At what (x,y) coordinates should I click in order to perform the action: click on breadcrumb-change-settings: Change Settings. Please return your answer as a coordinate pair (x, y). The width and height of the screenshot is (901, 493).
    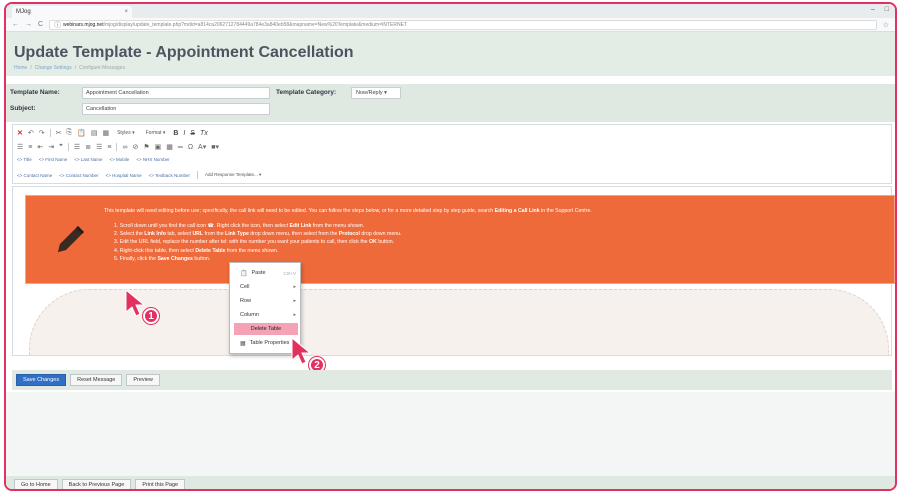
    Looking at the image, I should click on (53, 68).